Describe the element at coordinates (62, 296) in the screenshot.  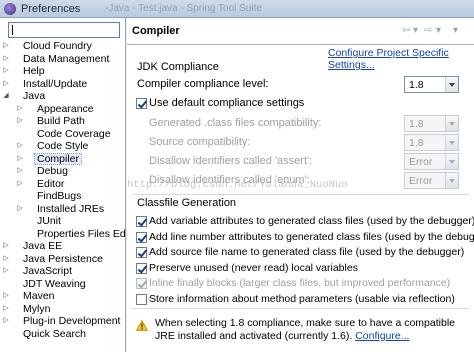
I see `tree-item: ▷ Maven` at that location.